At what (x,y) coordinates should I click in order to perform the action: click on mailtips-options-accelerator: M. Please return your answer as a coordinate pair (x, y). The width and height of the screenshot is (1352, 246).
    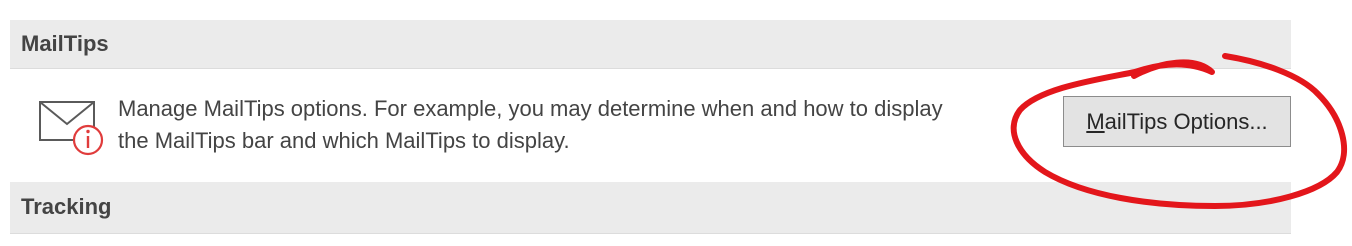
    Looking at the image, I should click on (1095, 121).